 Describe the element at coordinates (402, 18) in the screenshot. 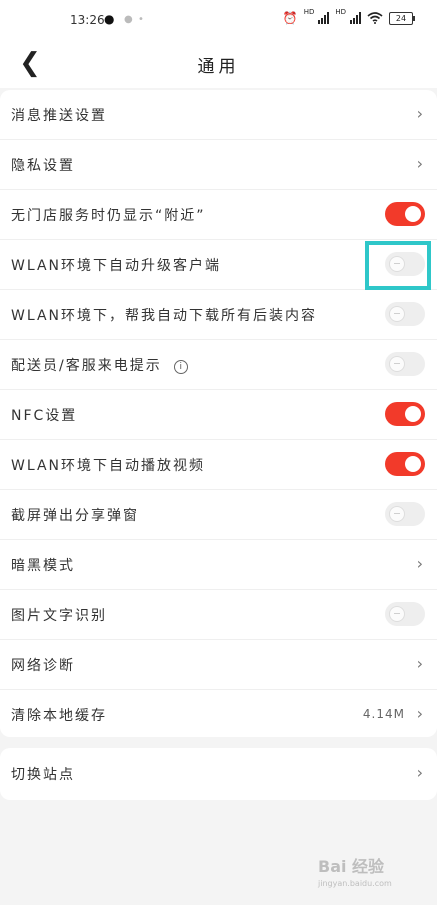

I see `battery-icon: 24` at that location.